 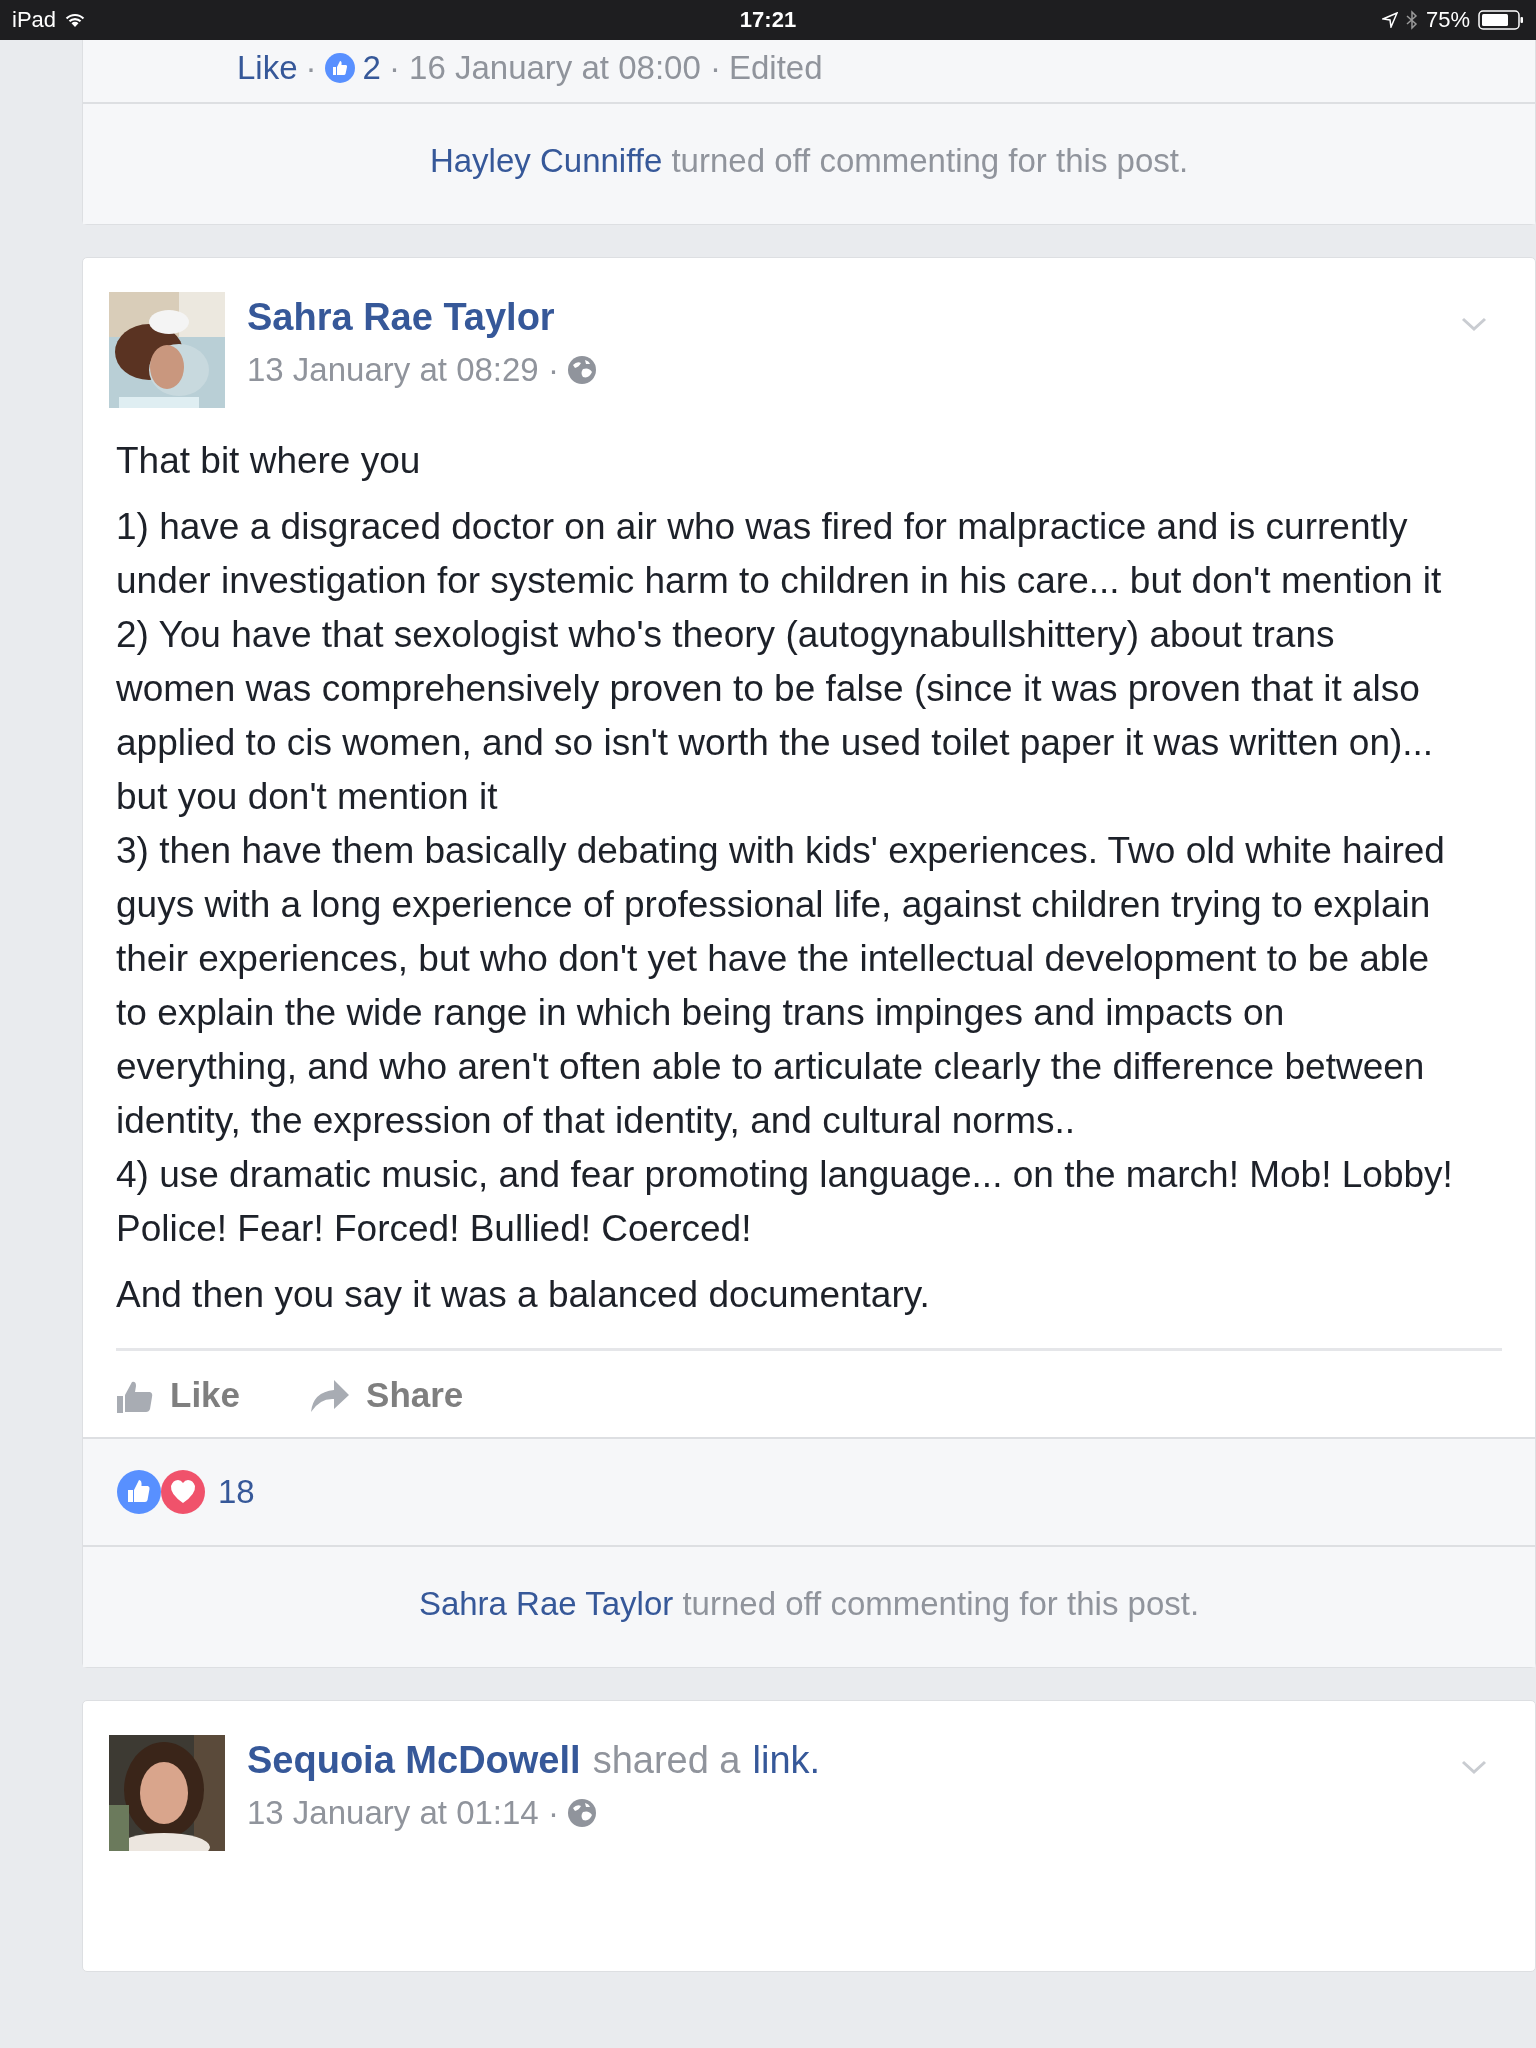 What do you see at coordinates (779, 554) in the screenshot?
I see `post-text: 1) have a disgraced doctor on air who was fired for malpractice and is currently under investigation for systemic harm to children in his care... but don't mention it` at bounding box center [779, 554].